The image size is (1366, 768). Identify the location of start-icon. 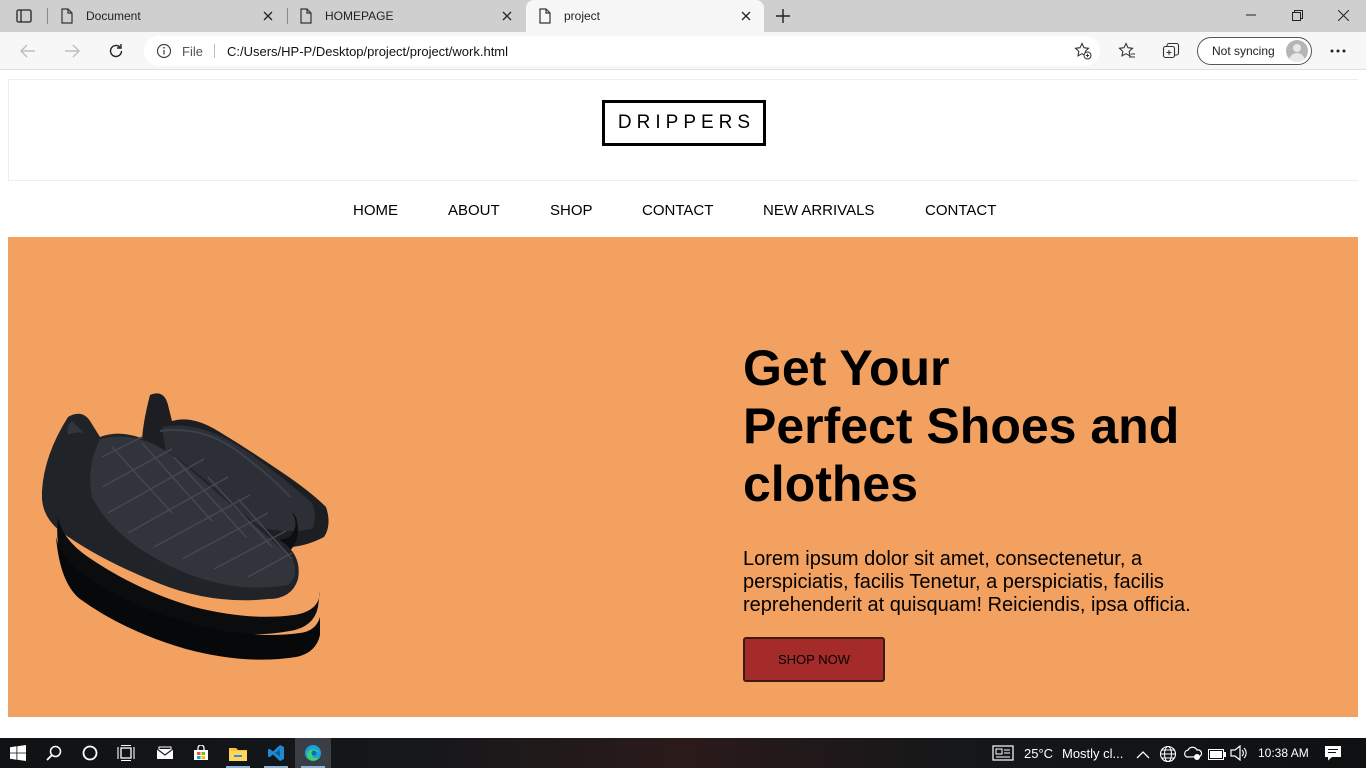
(18, 753).